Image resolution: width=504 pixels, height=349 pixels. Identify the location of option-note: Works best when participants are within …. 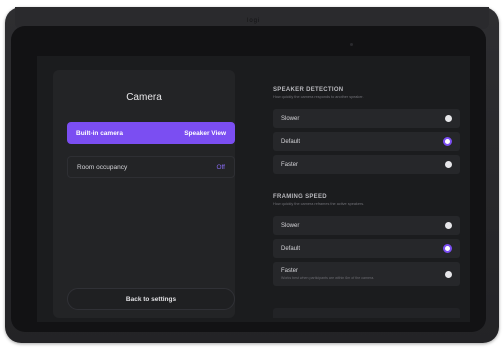
(328, 278).